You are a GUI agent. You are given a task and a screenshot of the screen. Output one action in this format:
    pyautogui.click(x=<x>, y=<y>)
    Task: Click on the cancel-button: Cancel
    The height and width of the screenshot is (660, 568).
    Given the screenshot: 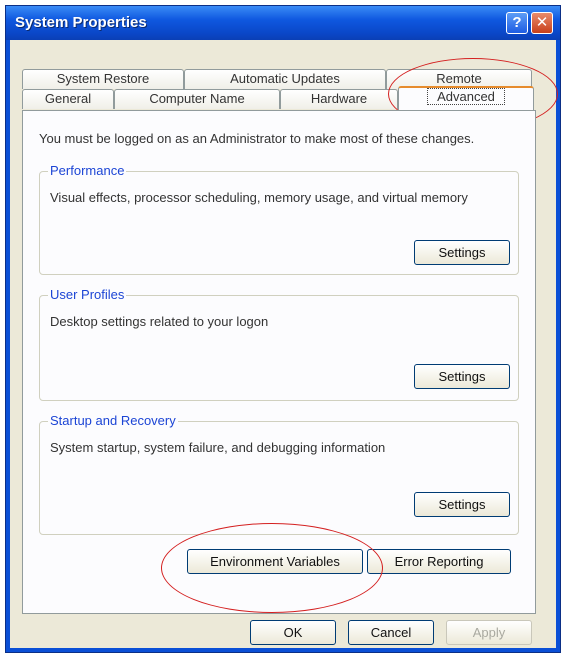 What is the action you would take?
    pyautogui.click(x=391, y=632)
    